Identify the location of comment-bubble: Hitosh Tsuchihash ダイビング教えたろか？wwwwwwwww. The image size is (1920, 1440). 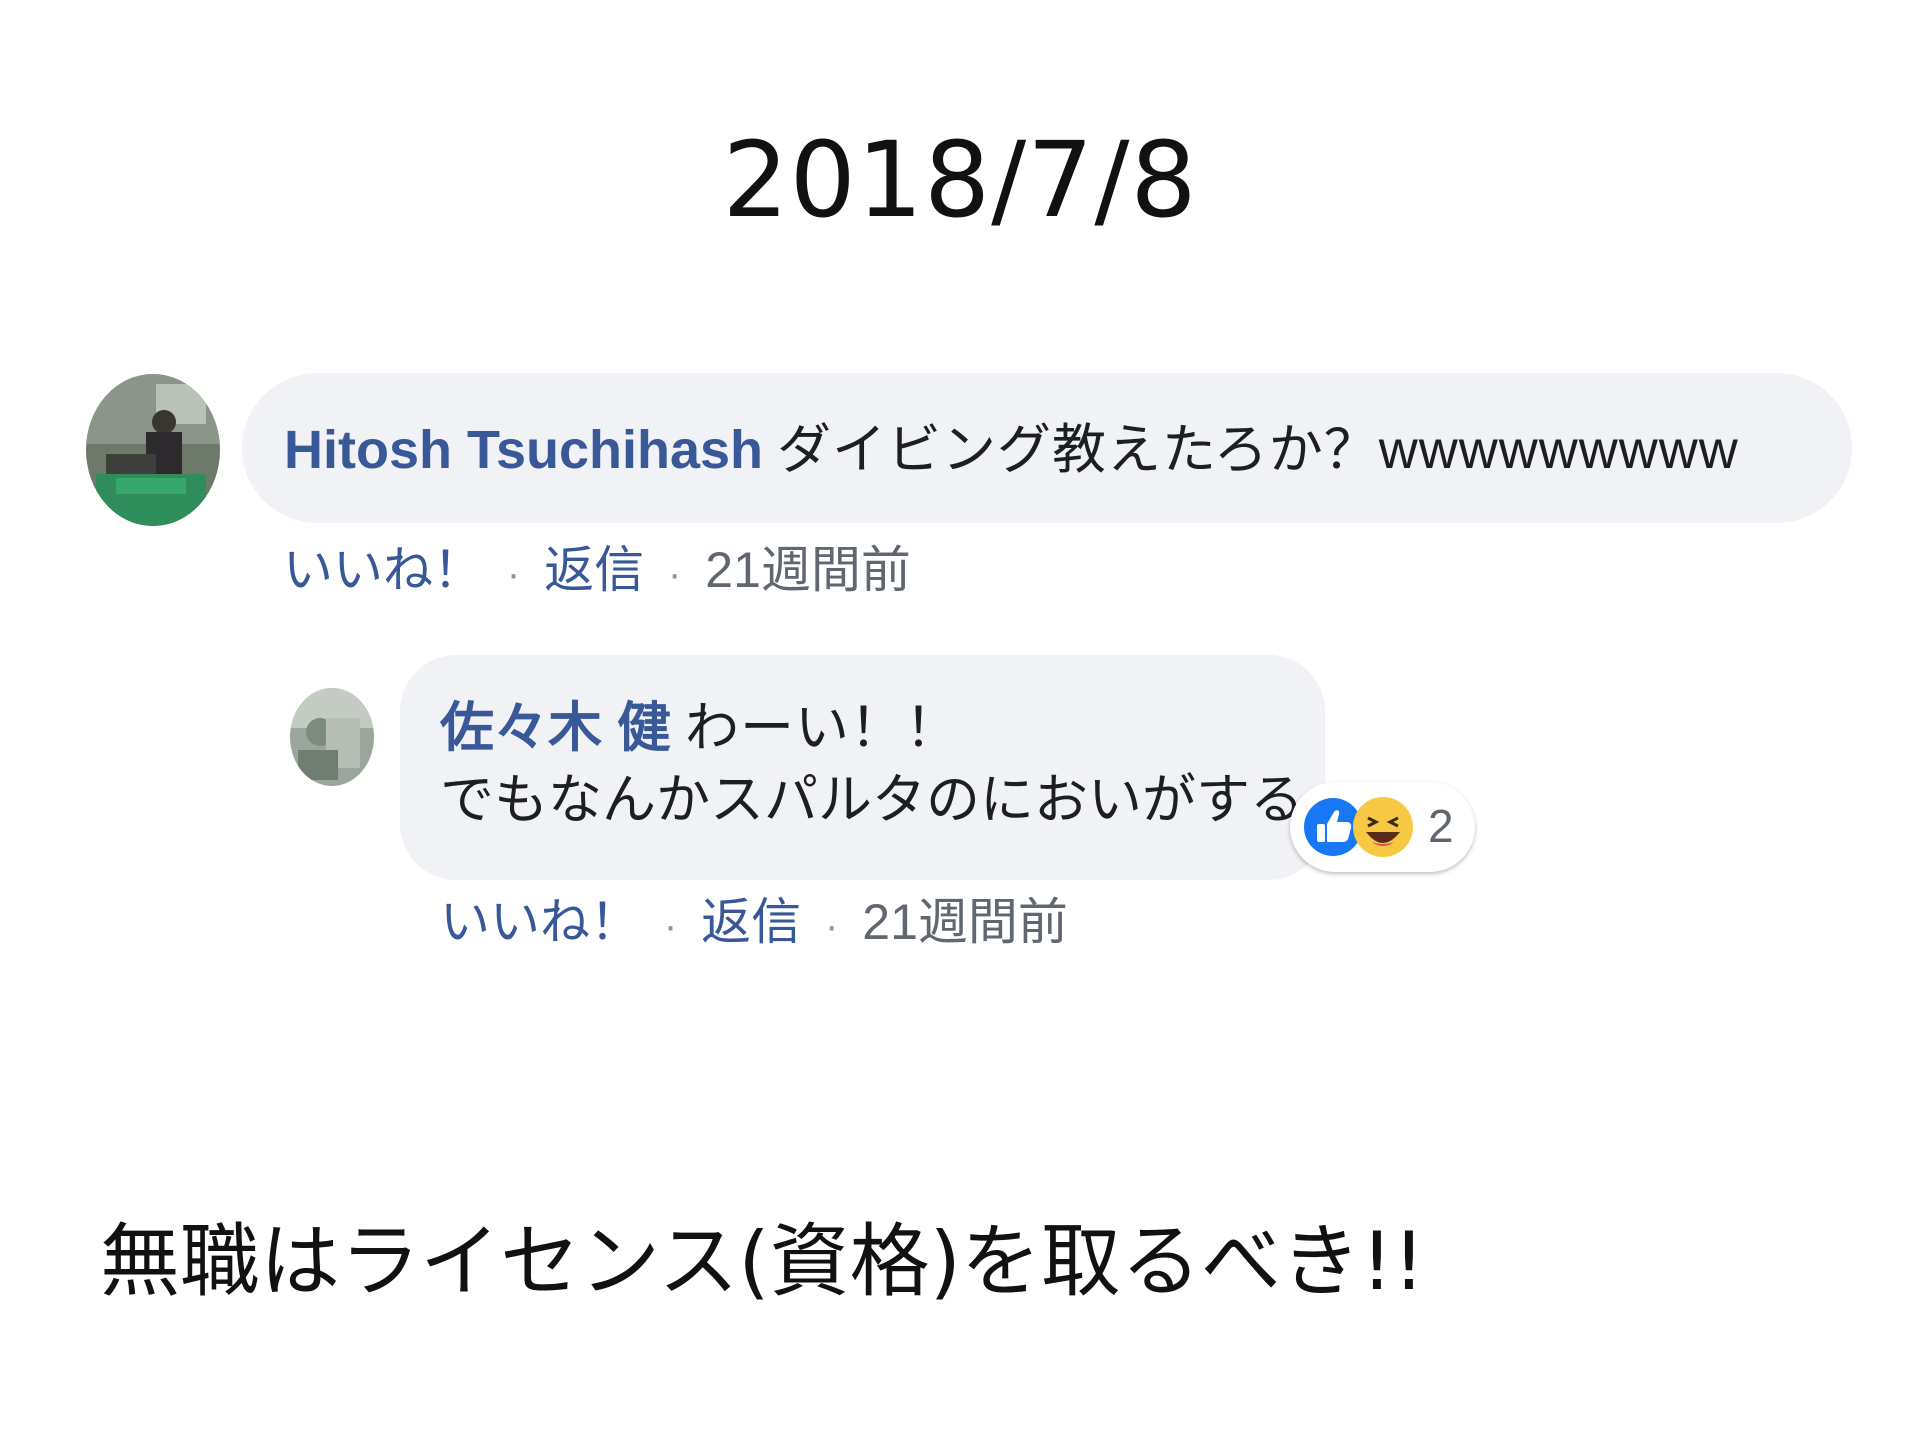
(1047, 448).